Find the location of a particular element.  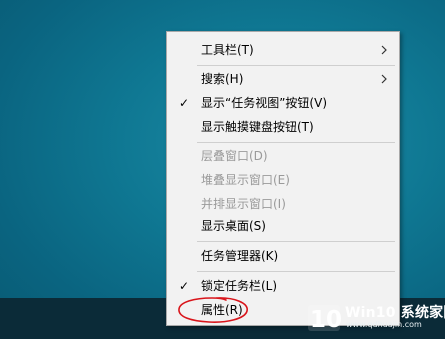

watermark-logo: 10 Win10 系统家园 www.qdhuajin.com is located at coordinates (376, 319).